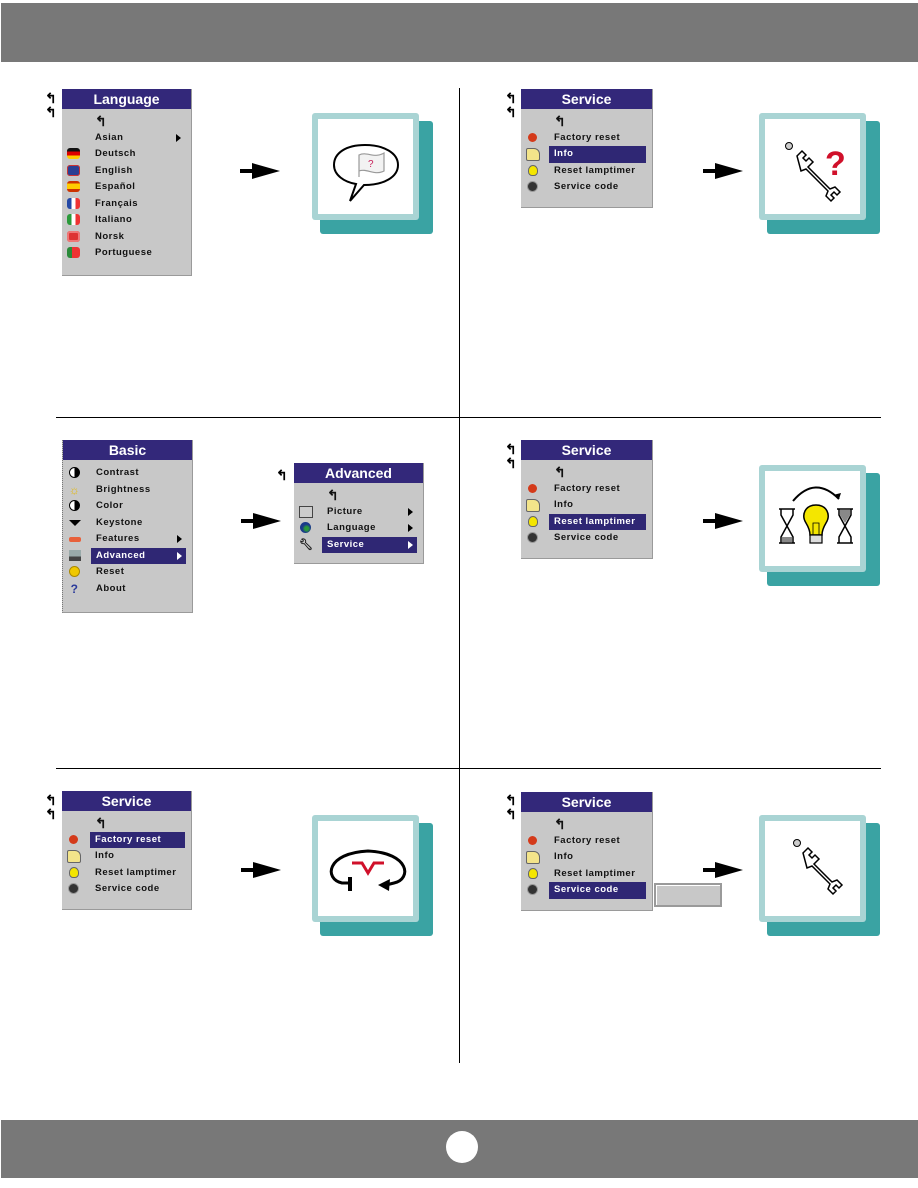 The width and height of the screenshot is (918, 1188). What do you see at coordinates (126, 253) in the screenshot?
I see `menu-item-portuguese: Portuguese` at bounding box center [126, 253].